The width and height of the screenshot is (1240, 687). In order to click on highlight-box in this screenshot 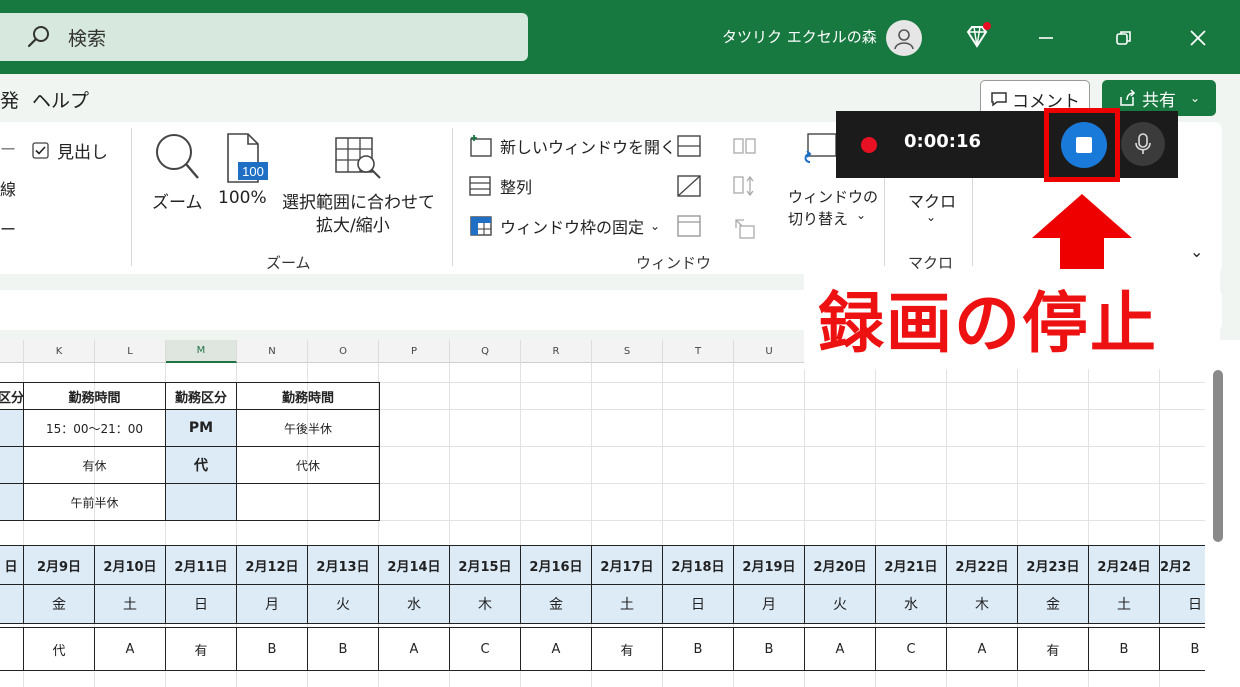, I will do `click(1082, 145)`.